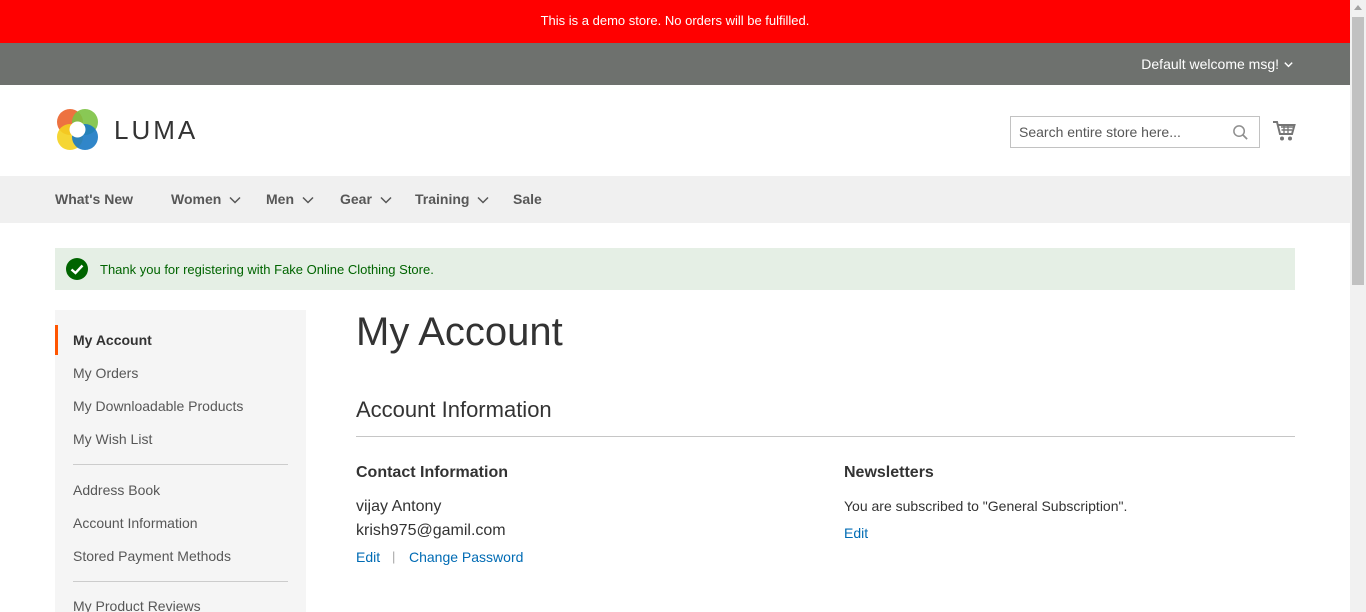  Describe the element at coordinates (152, 556) in the screenshot. I see `sidebar-item-stored-payment-methods: Stored Payment Methods` at that location.